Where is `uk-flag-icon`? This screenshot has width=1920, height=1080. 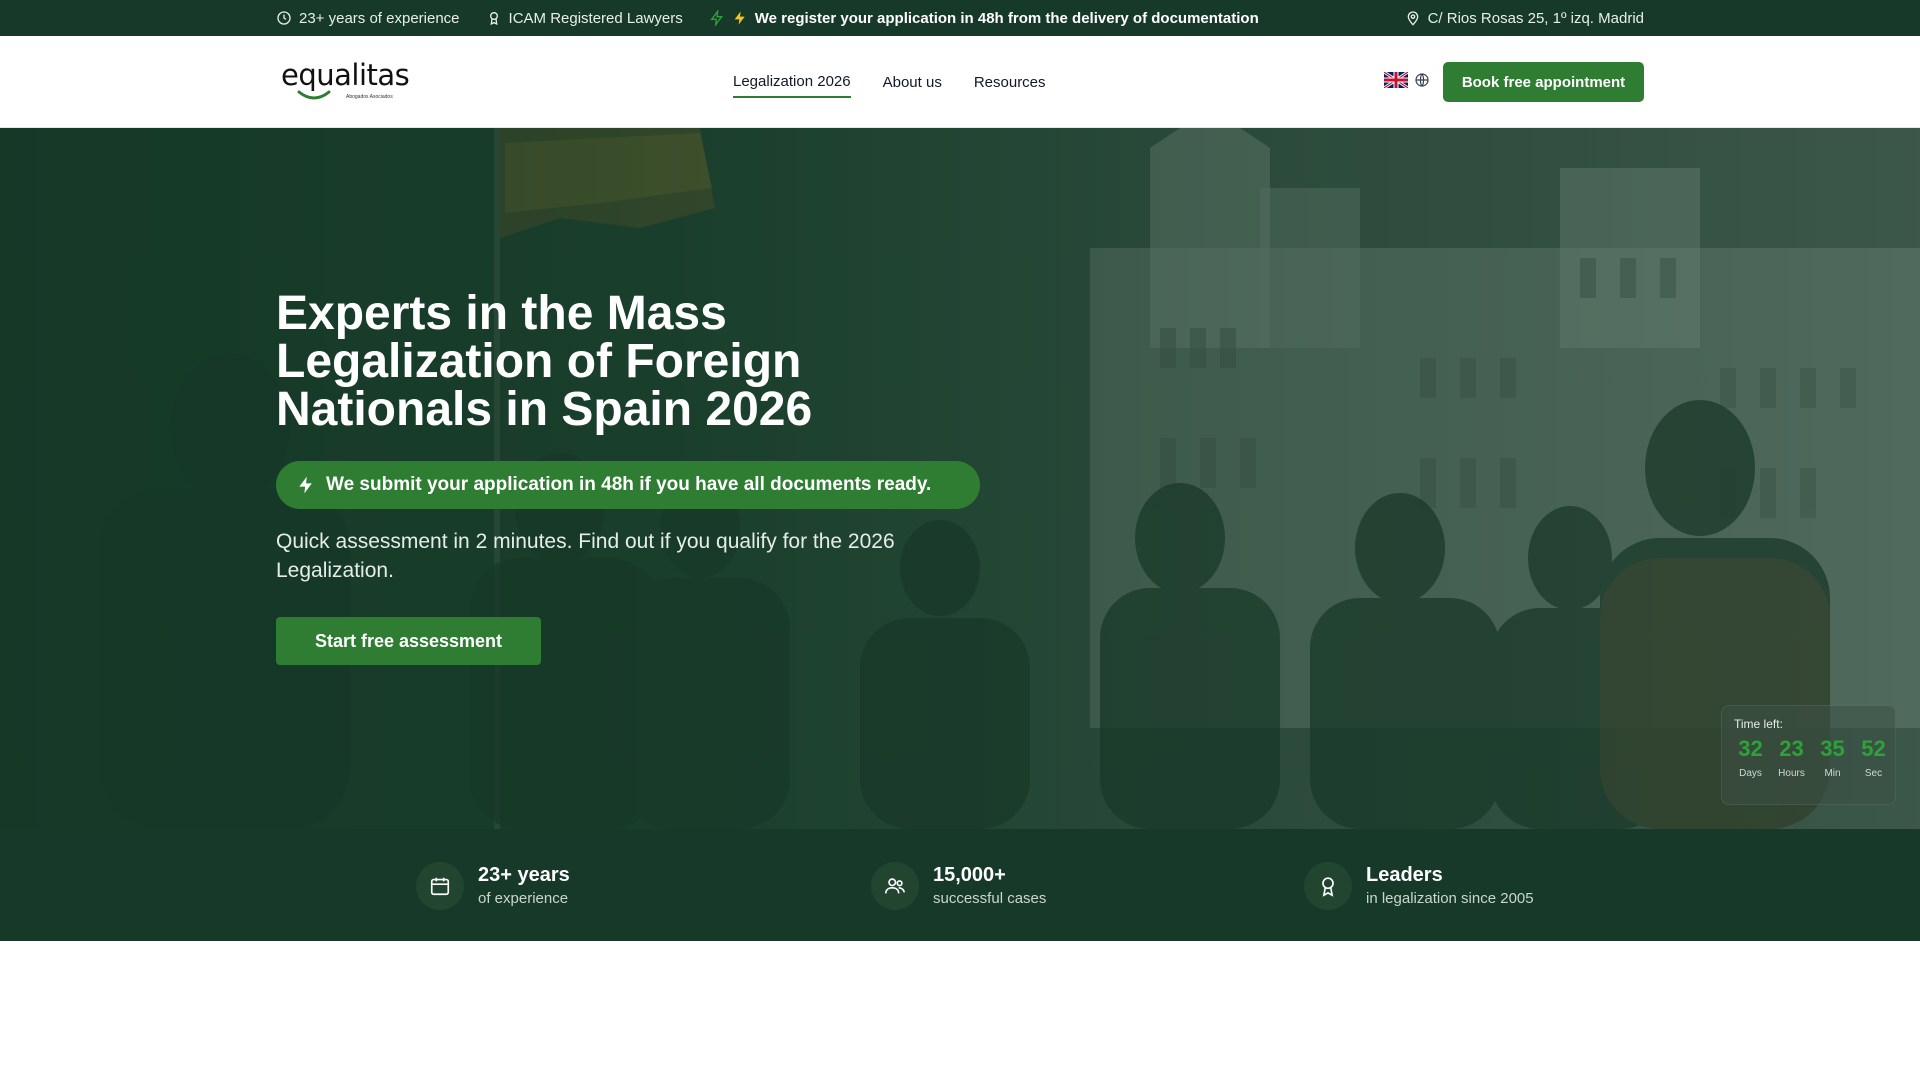 uk-flag-icon is located at coordinates (1396, 80).